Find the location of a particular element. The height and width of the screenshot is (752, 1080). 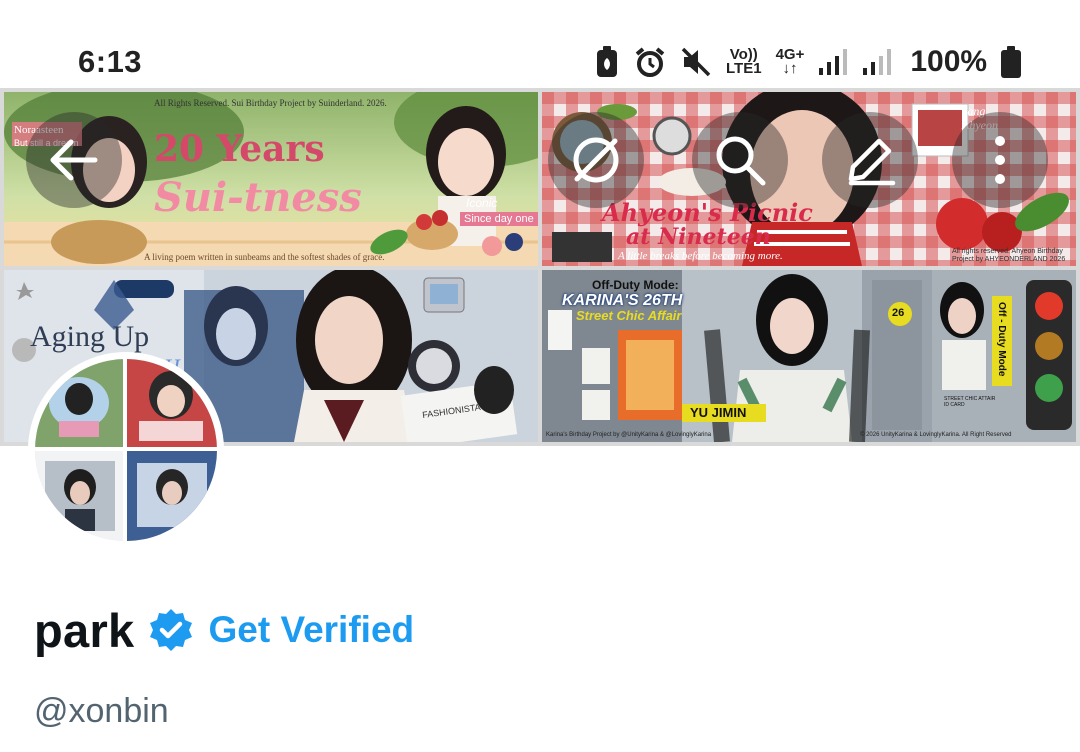

edit-button is located at coordinates (870, 160).